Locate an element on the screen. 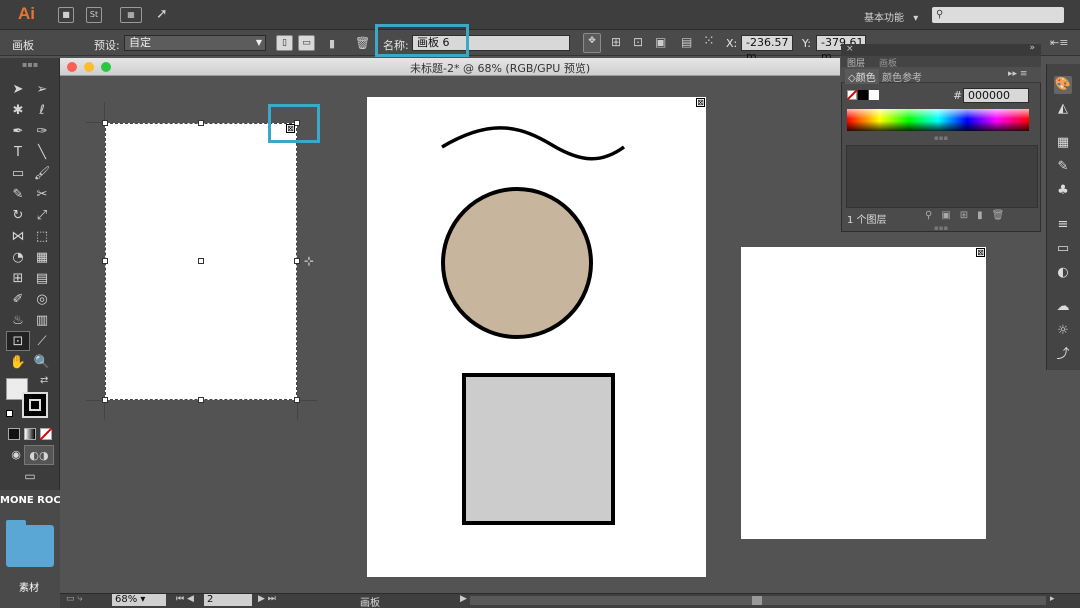 This screenshot has height=608, width=1080. default-colors-icon is located at coordinates (9, 413).